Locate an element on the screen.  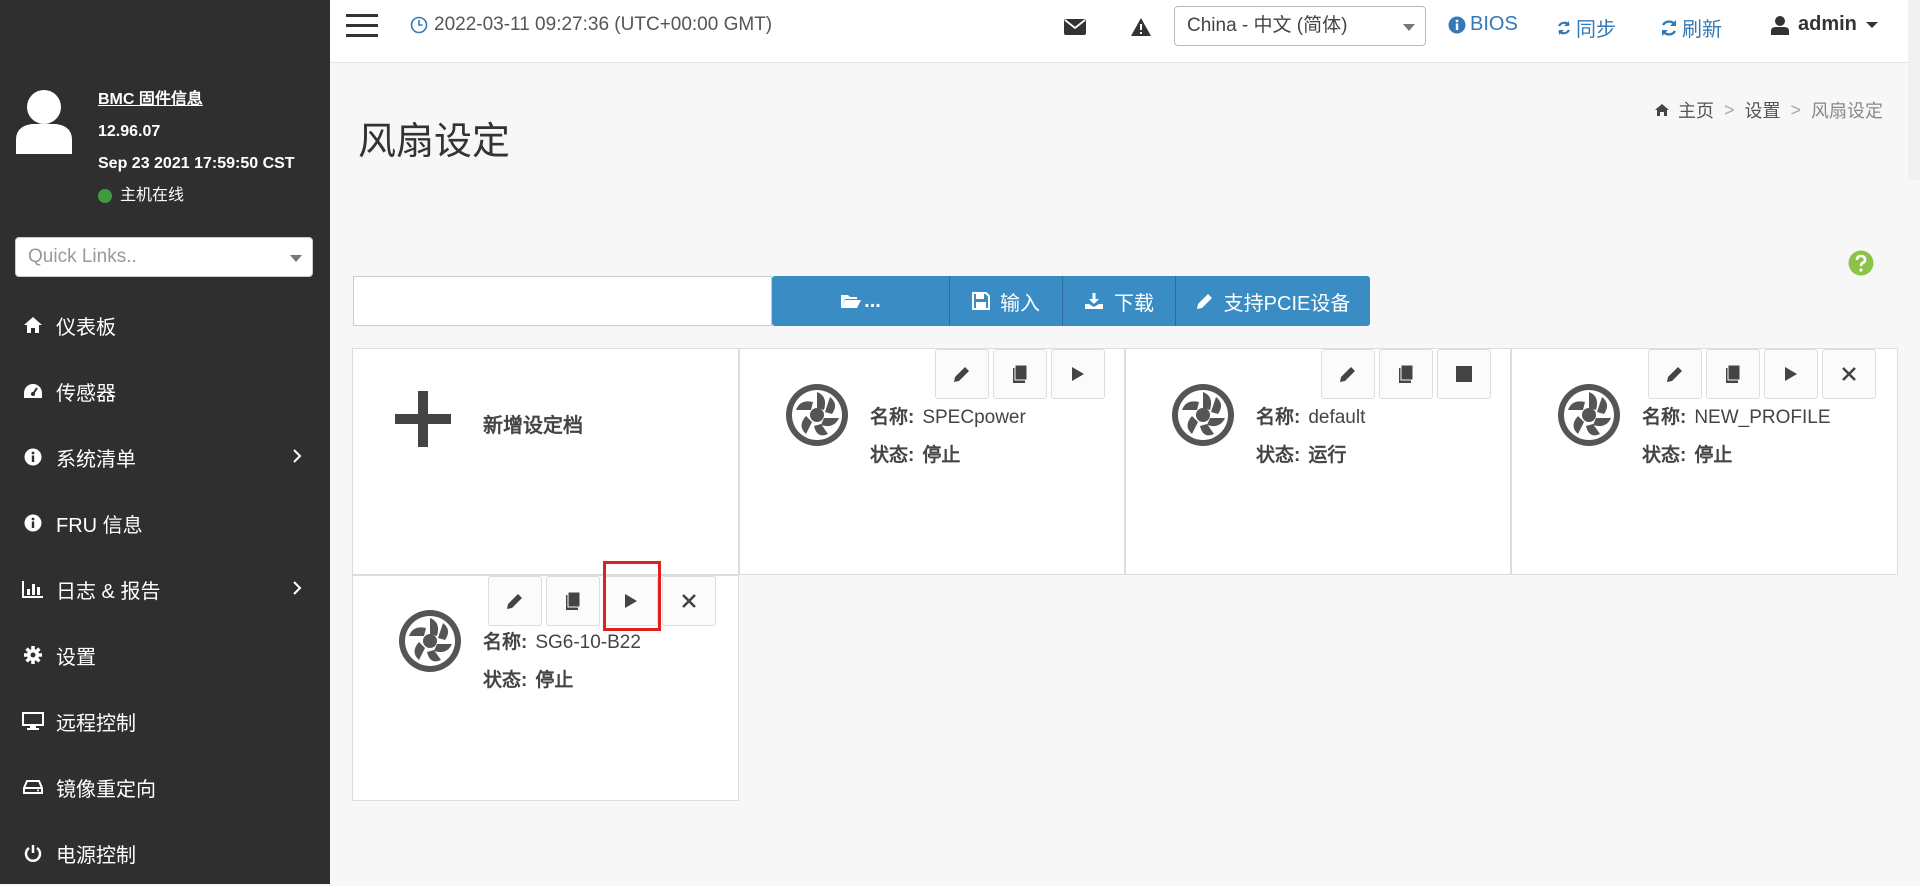
sync-link: 同步 is located at coordinates (1586, 27).